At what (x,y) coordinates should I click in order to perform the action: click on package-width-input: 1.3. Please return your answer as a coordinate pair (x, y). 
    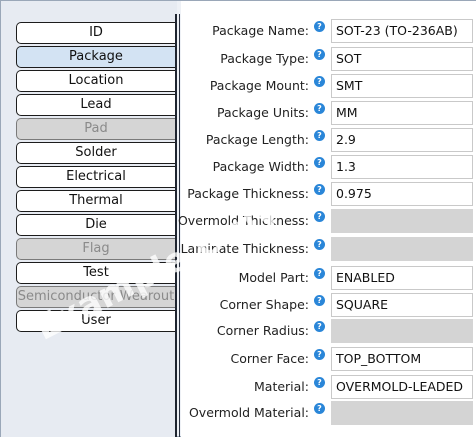
    Looking at the image, I should click on (402, 167).